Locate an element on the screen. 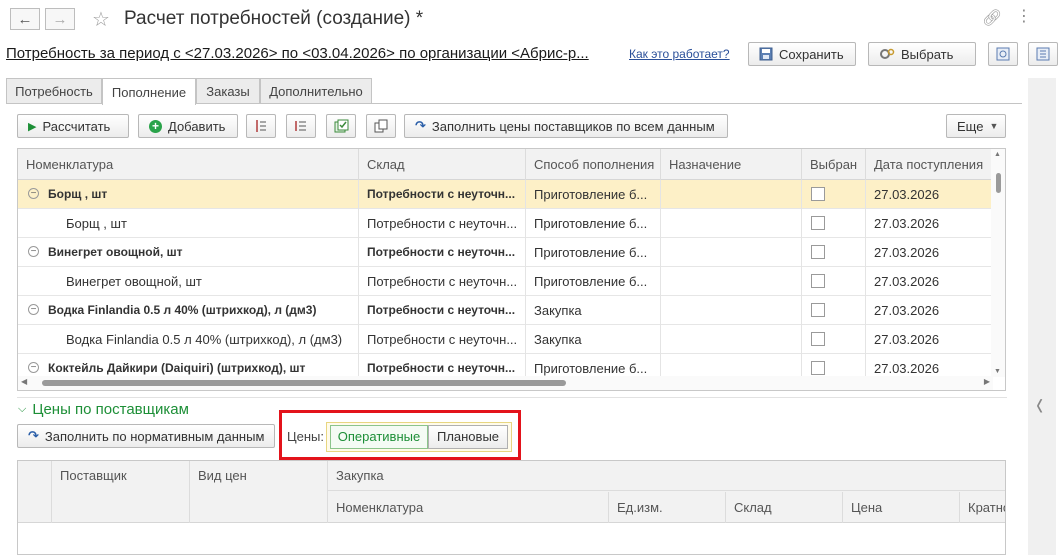 This screenshot has height=555, width=1064. tab-need: Потребность is located at coordinates (54, 91).